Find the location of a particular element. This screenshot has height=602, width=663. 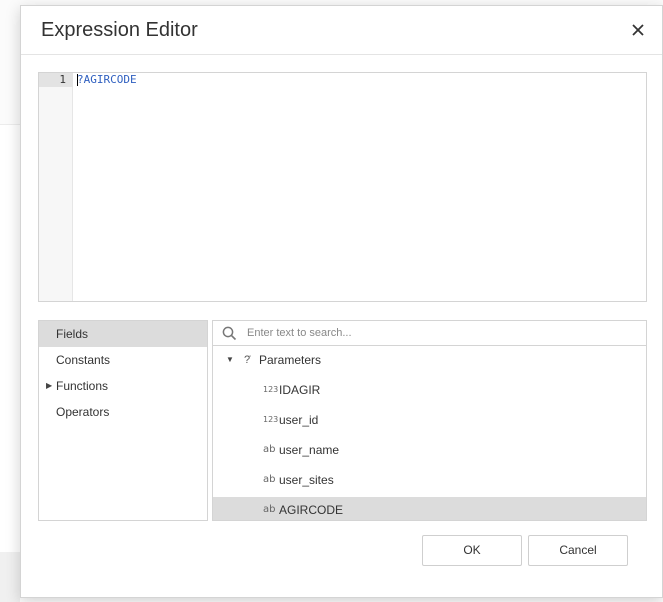

dialog-header: Expression Editor is located at coordinates (341, 30).